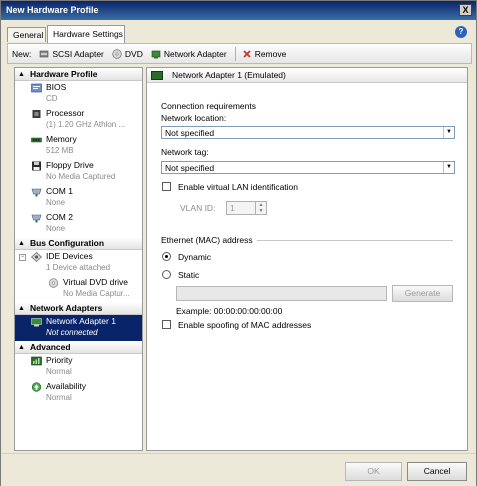 Image resolution: width=477 pixels, height=486 pixels. Describe the element at coordinates (133, 53) in the screenshot. I see `dvd-label: DVD` at that location.